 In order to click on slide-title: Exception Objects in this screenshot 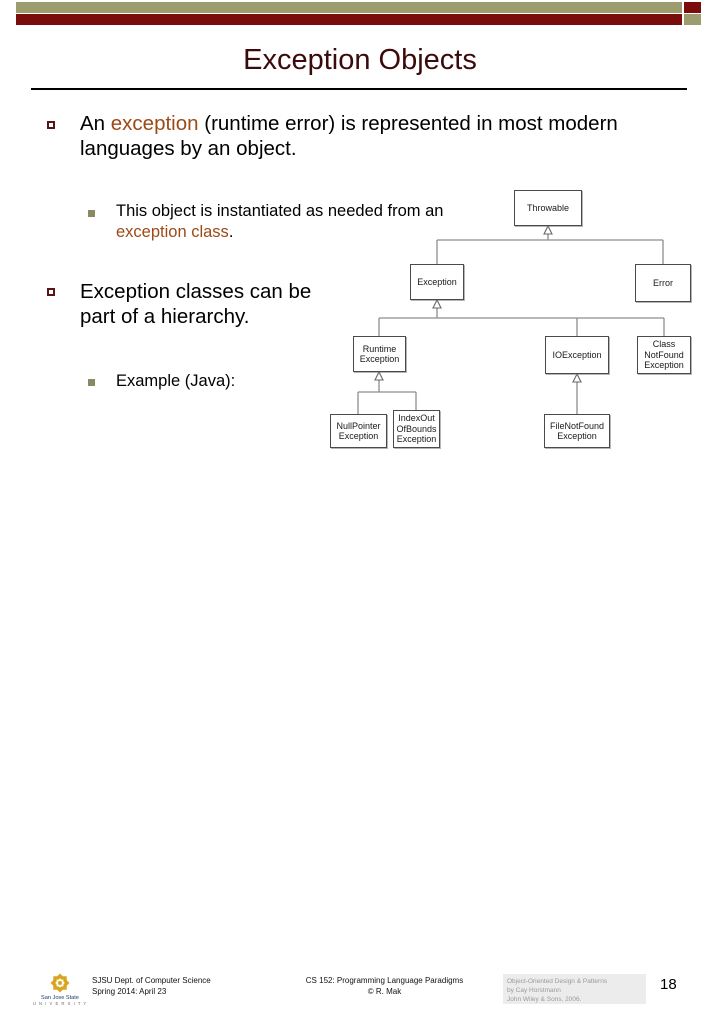, I will do `click(360, 60)`.